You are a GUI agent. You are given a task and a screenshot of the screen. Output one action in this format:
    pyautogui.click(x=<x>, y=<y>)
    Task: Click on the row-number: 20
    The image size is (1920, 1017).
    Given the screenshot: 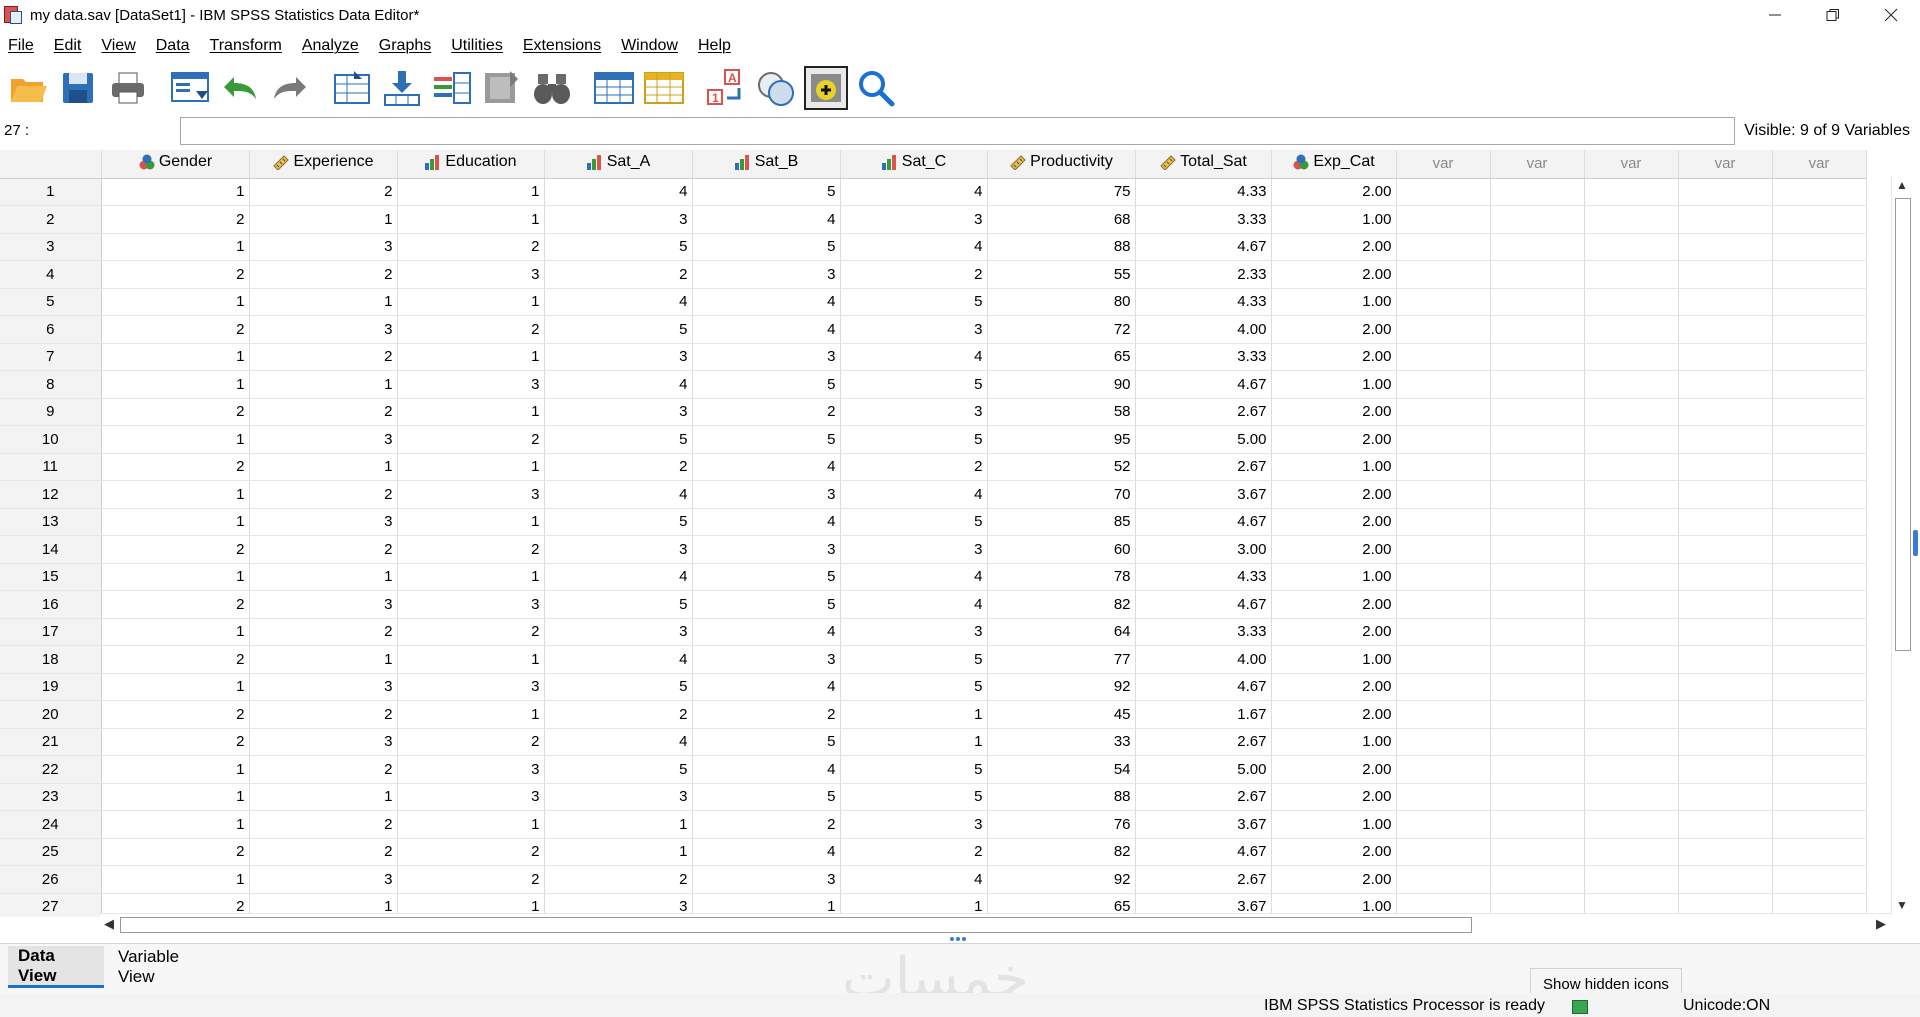 What is the action you would take?
    pyautogui.click(x=51, y=714)
    